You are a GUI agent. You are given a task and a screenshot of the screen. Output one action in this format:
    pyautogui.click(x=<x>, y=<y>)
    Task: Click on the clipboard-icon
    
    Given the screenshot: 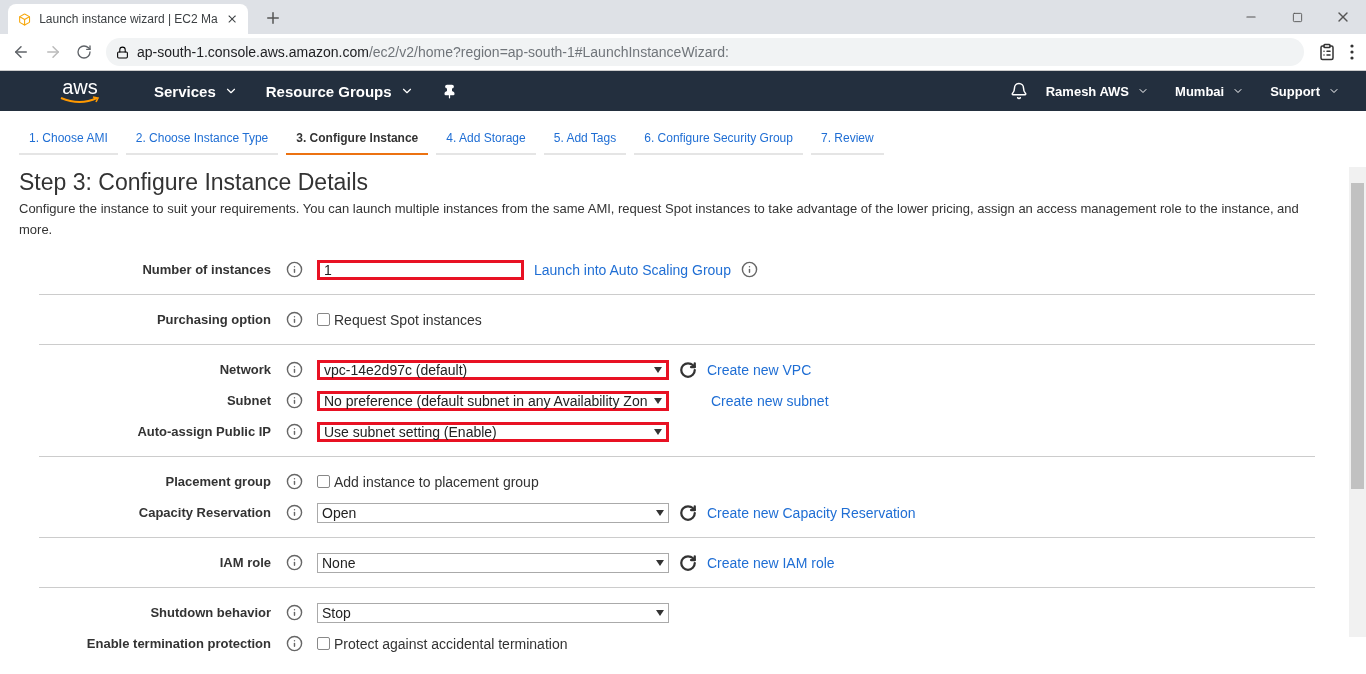 What is the action you would take?
    pyautogui.click(x=1327, y=52)
    